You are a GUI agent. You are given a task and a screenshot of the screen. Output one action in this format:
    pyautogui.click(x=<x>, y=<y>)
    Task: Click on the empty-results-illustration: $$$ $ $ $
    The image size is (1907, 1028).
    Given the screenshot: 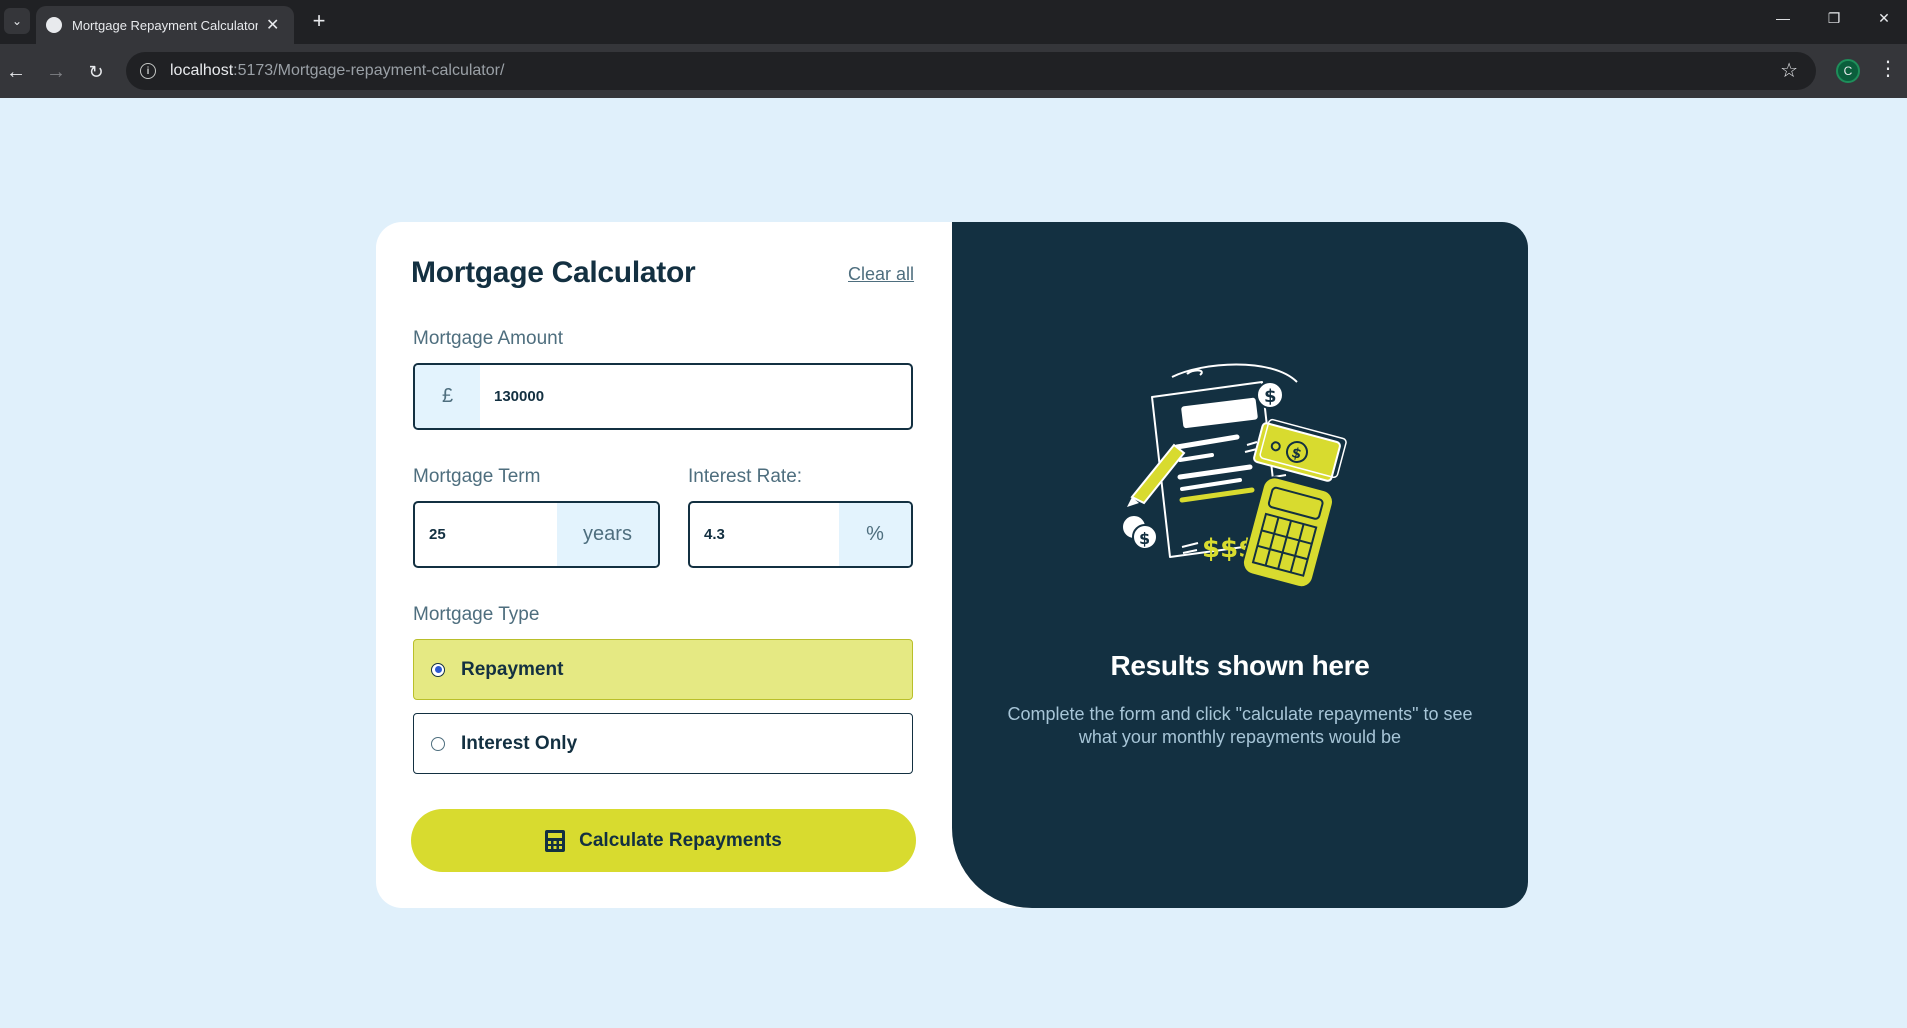 What is the action you would take?
    pyautogui.click(x=1234, y=476)
    